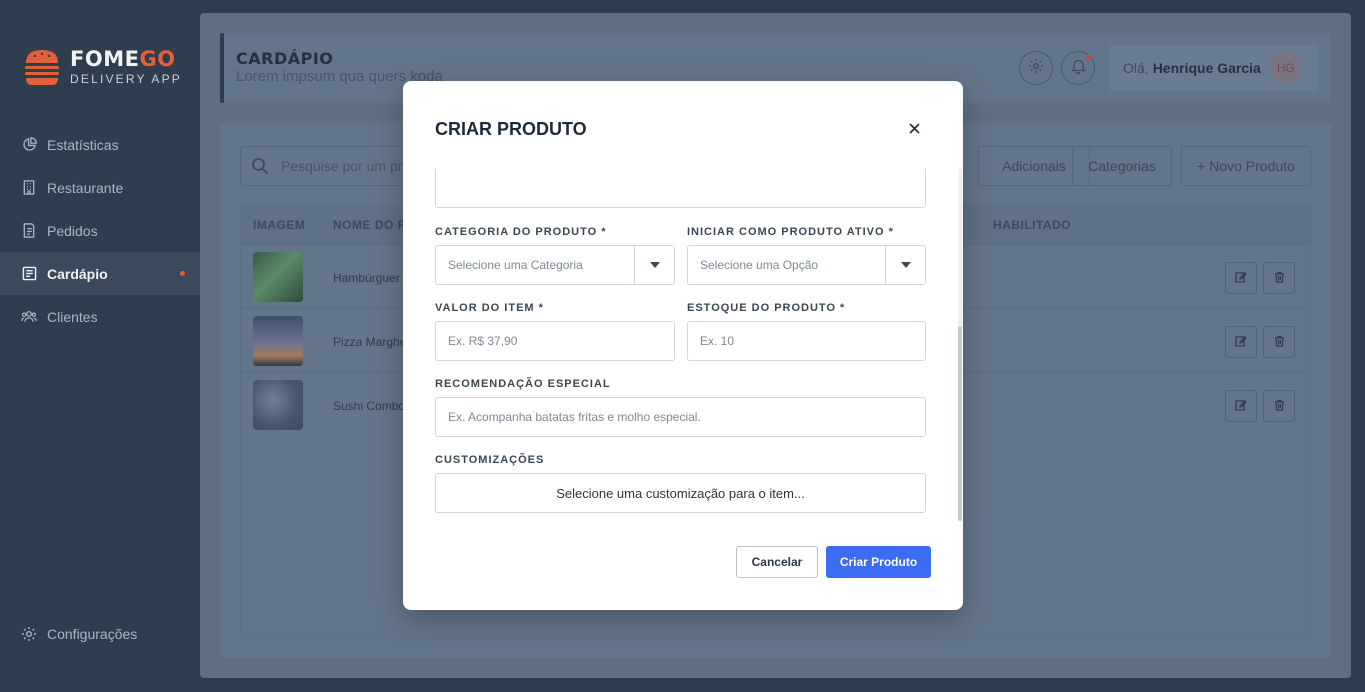  I want to click on category-select-value: Selecione uma Categoria, so click(515, 265).